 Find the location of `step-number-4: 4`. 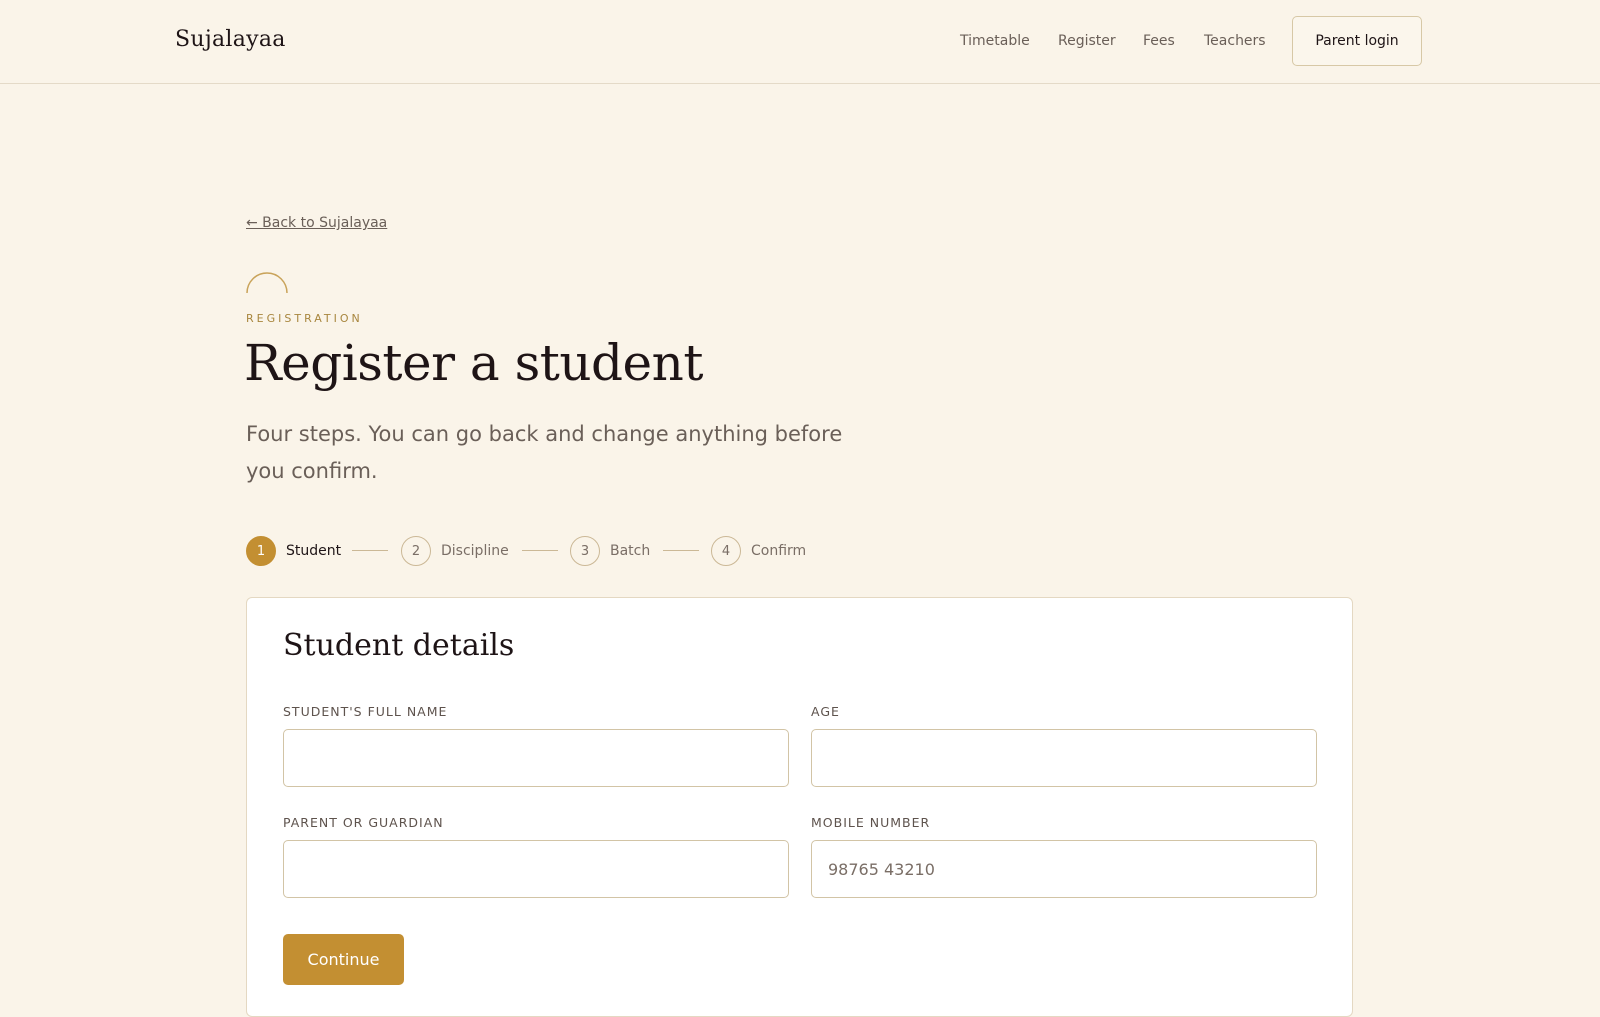

step-number-4: 4 is located at coordinates (726, 551).